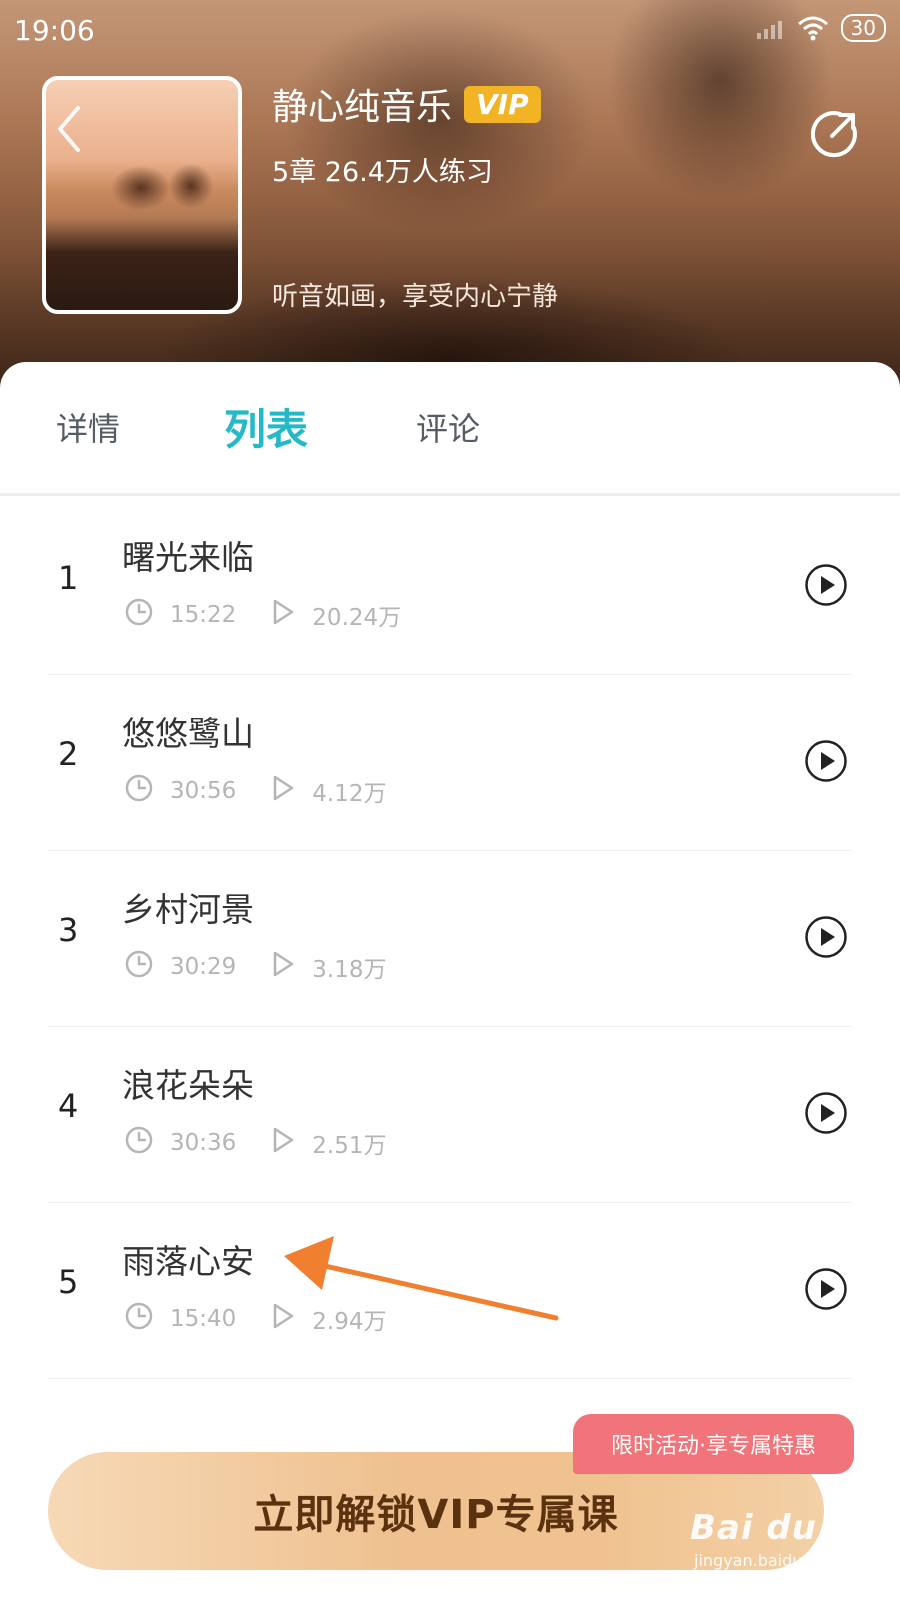  What do you see at coordinates (863, 28) in the screenshot?
I see `battery-indicator: 30` at bounding box center [863, 28].